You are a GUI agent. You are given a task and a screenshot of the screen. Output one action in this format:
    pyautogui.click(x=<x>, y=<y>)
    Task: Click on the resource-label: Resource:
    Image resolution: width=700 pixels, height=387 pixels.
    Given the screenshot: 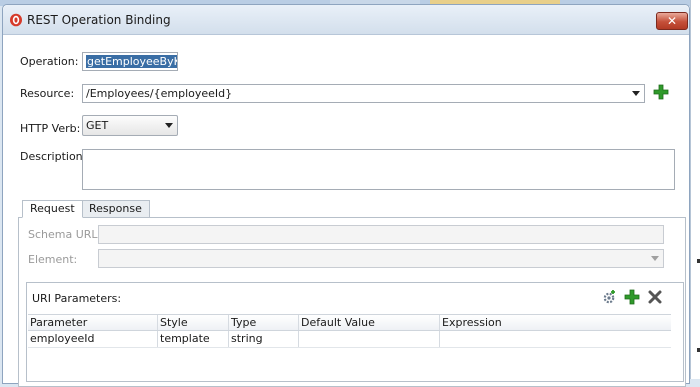 What is the action you would take?
    pyautogui.click(x=47, y=93)
    